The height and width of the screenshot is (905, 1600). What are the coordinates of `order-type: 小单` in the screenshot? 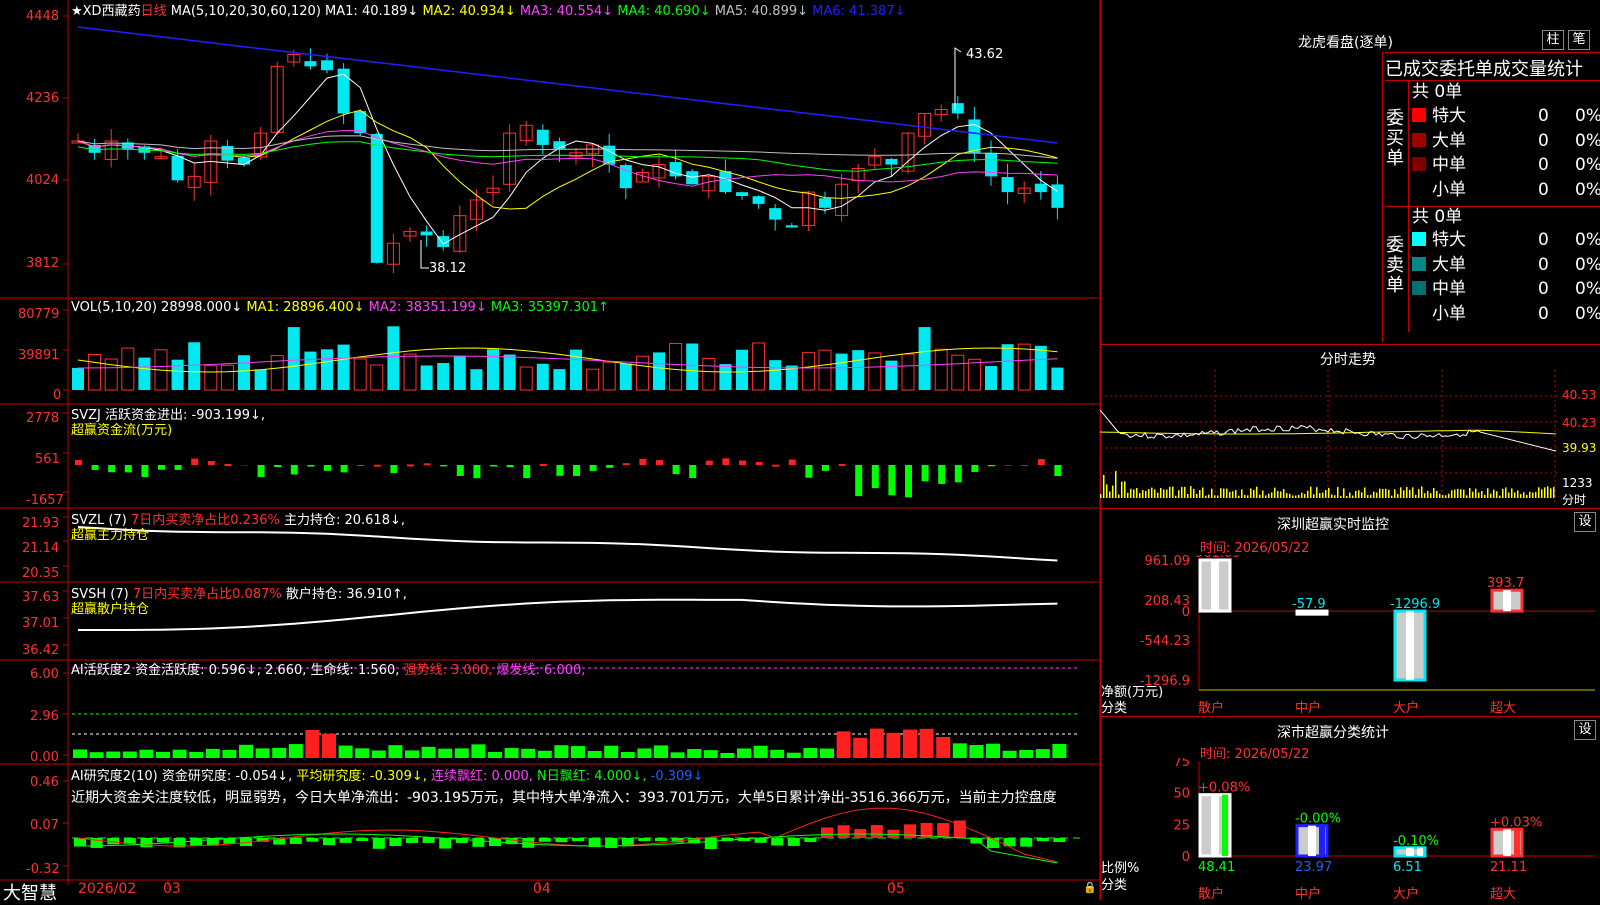 It's located at (1449, 314).